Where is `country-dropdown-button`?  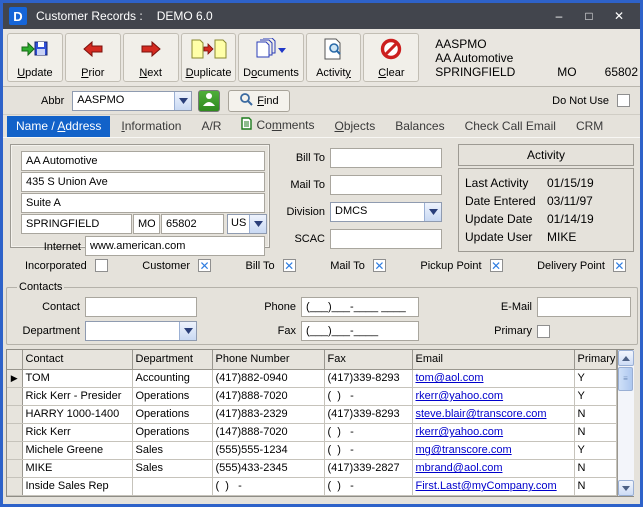
country-dropdown-button is located at coordinates (258, 224).